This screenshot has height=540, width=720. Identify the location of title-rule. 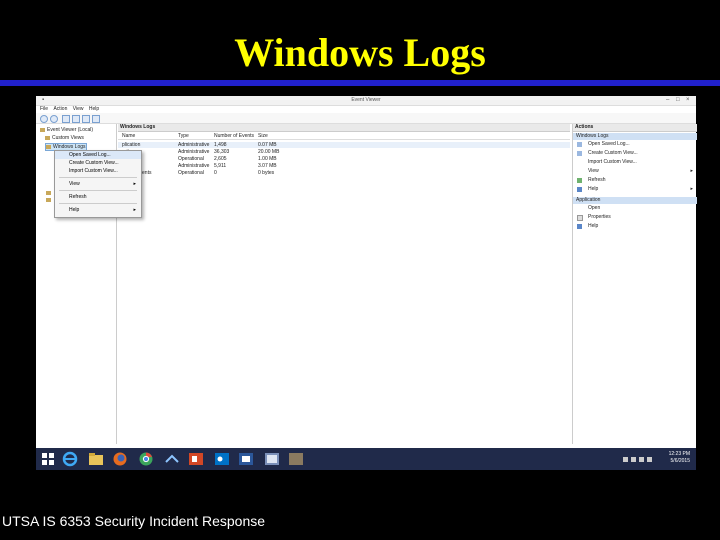
(360, 83).